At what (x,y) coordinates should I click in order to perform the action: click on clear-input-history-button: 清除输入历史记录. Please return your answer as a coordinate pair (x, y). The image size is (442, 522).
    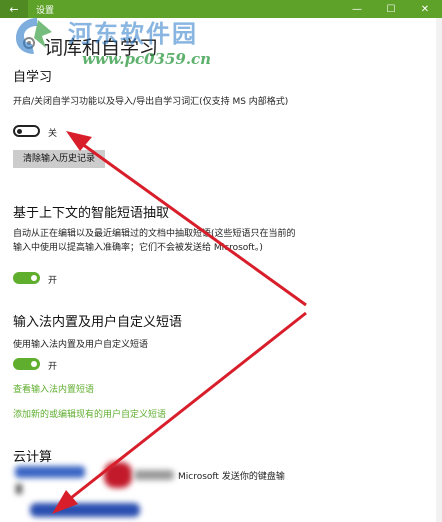
    Looking at the image, I should click on (59, 159).